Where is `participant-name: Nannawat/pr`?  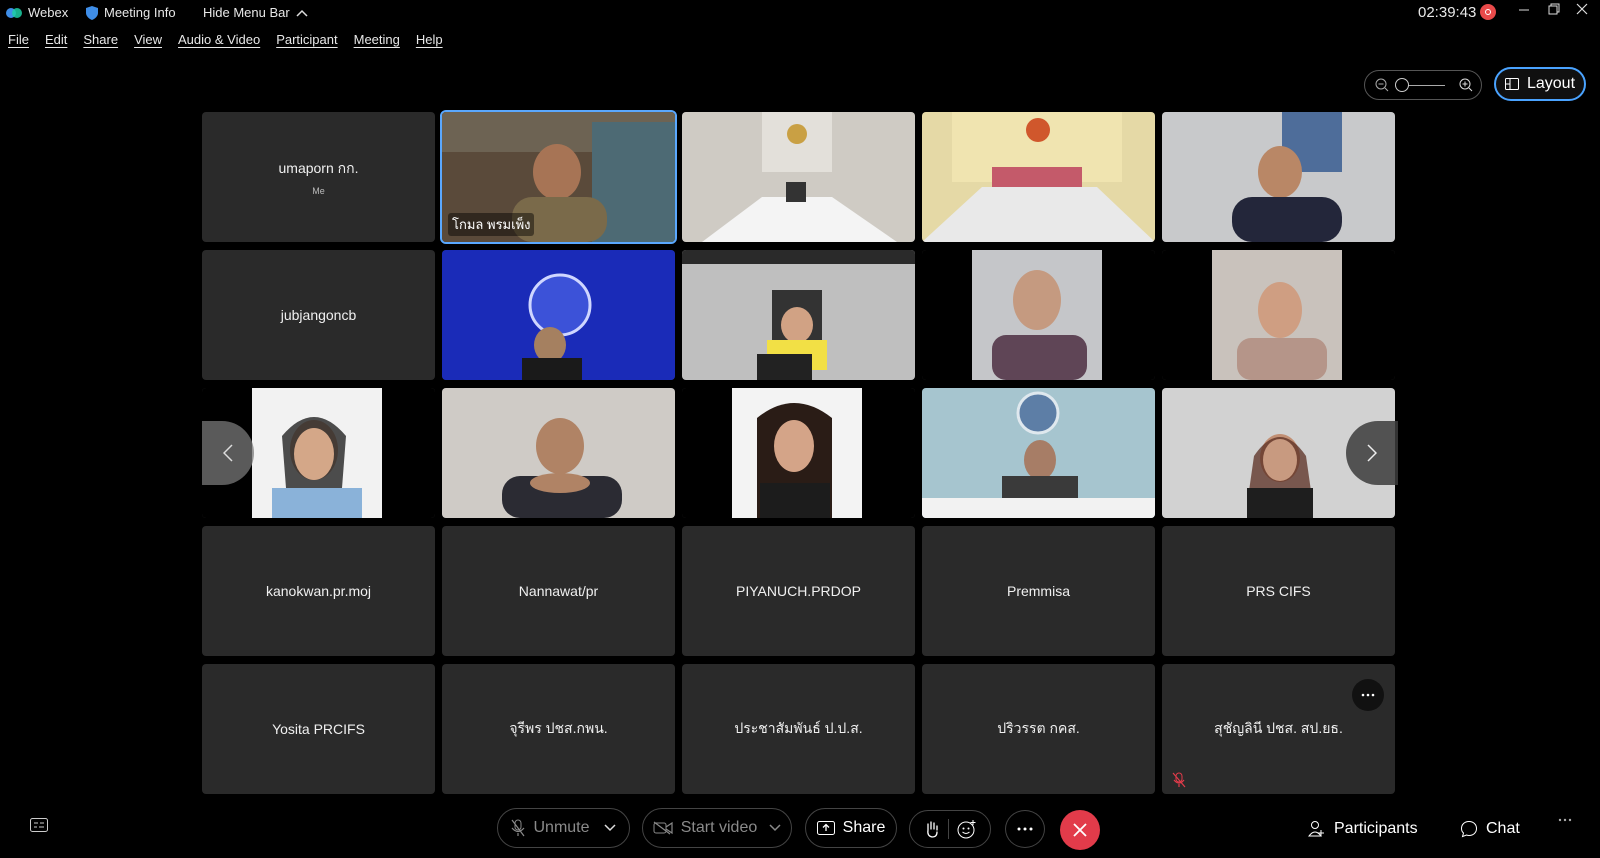
participant-name: Nannawat/pr is located at coordinates (558, 591).